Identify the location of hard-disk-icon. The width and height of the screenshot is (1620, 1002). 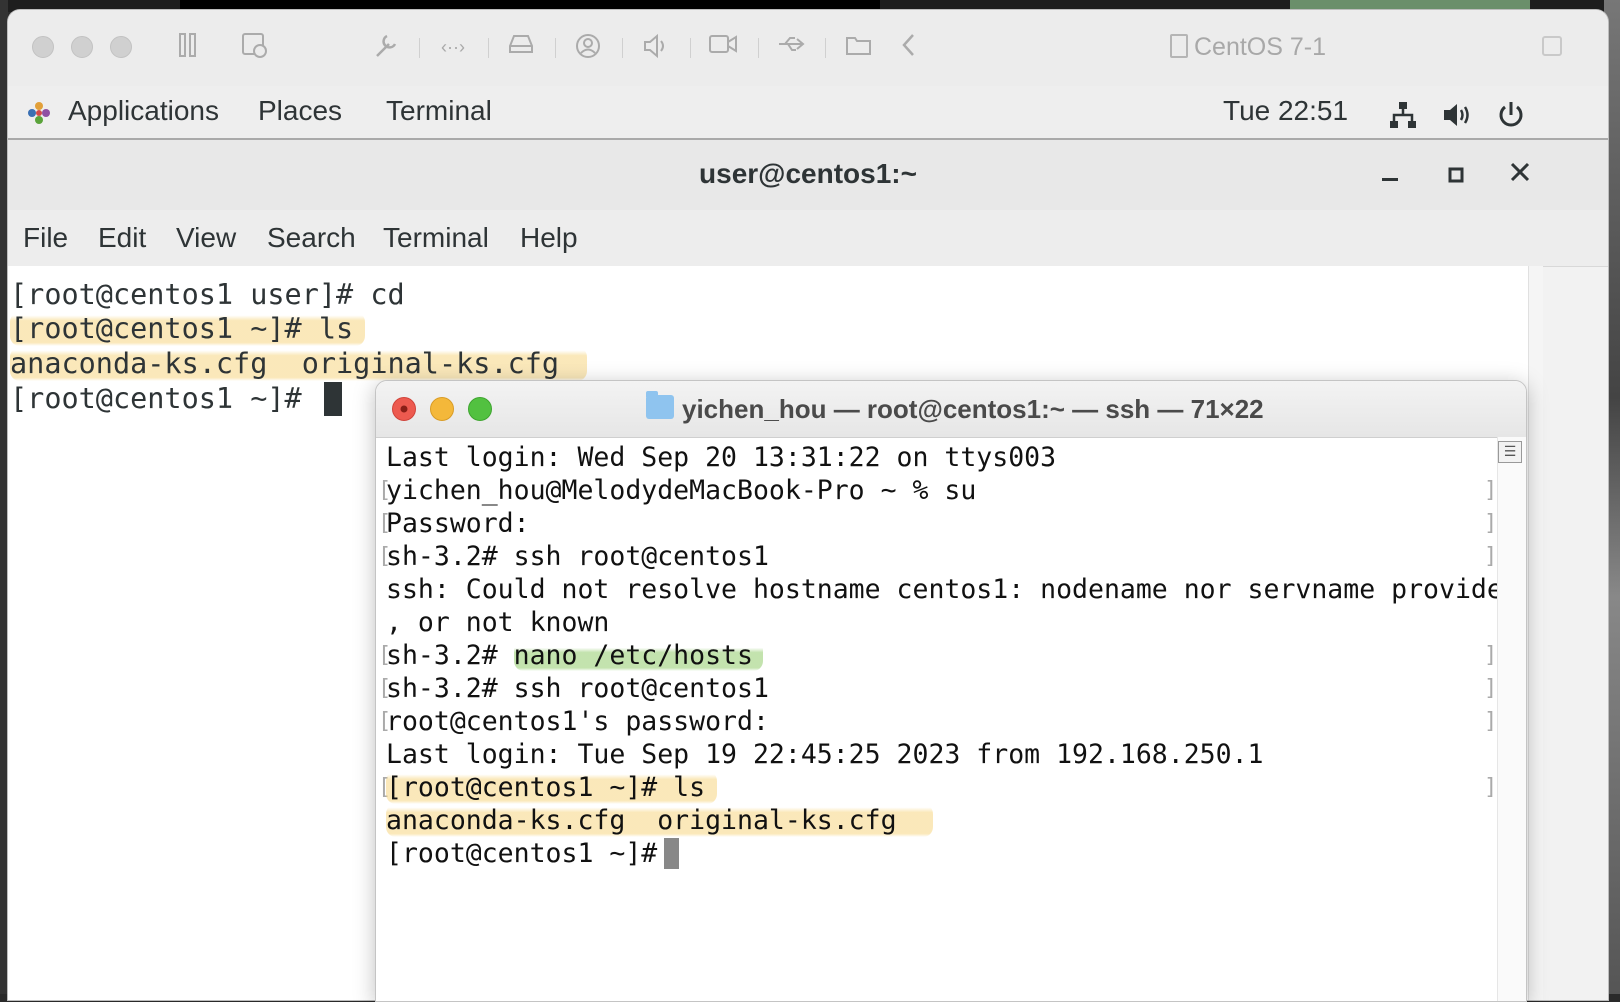
(521, 47).